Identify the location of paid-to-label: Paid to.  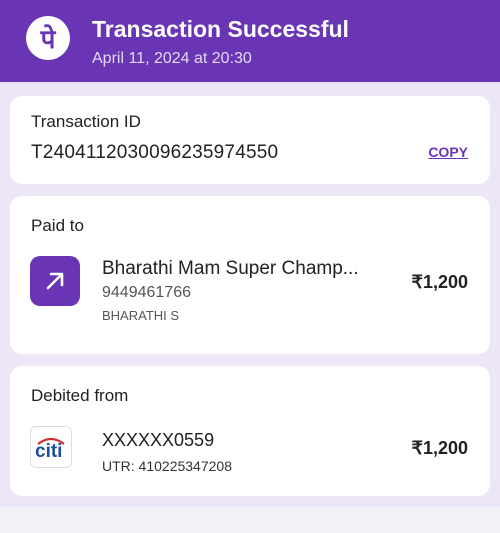
(57, 225).